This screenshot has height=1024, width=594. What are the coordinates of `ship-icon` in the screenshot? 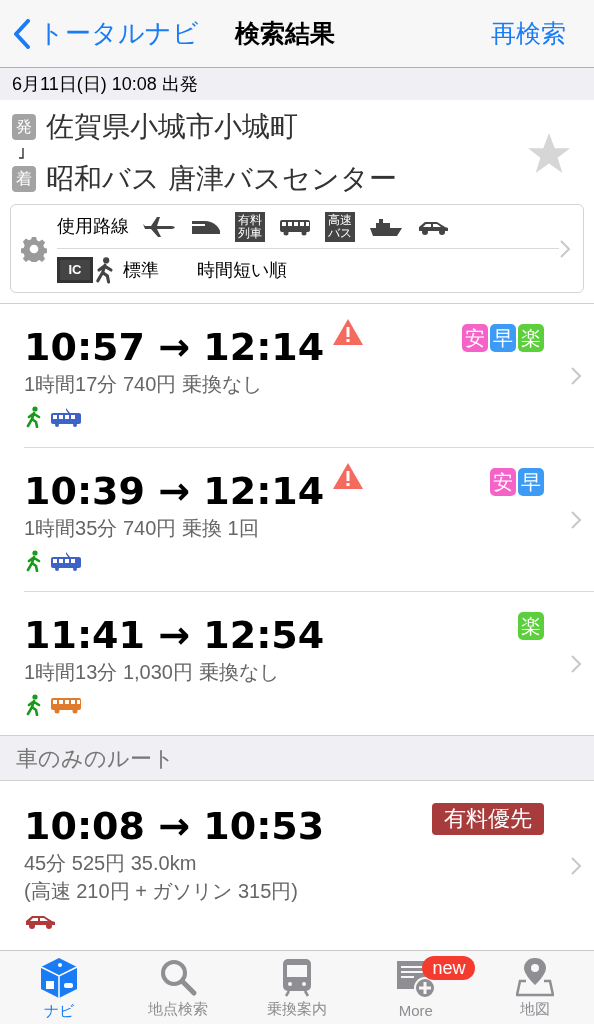 It's located at (386, 226).